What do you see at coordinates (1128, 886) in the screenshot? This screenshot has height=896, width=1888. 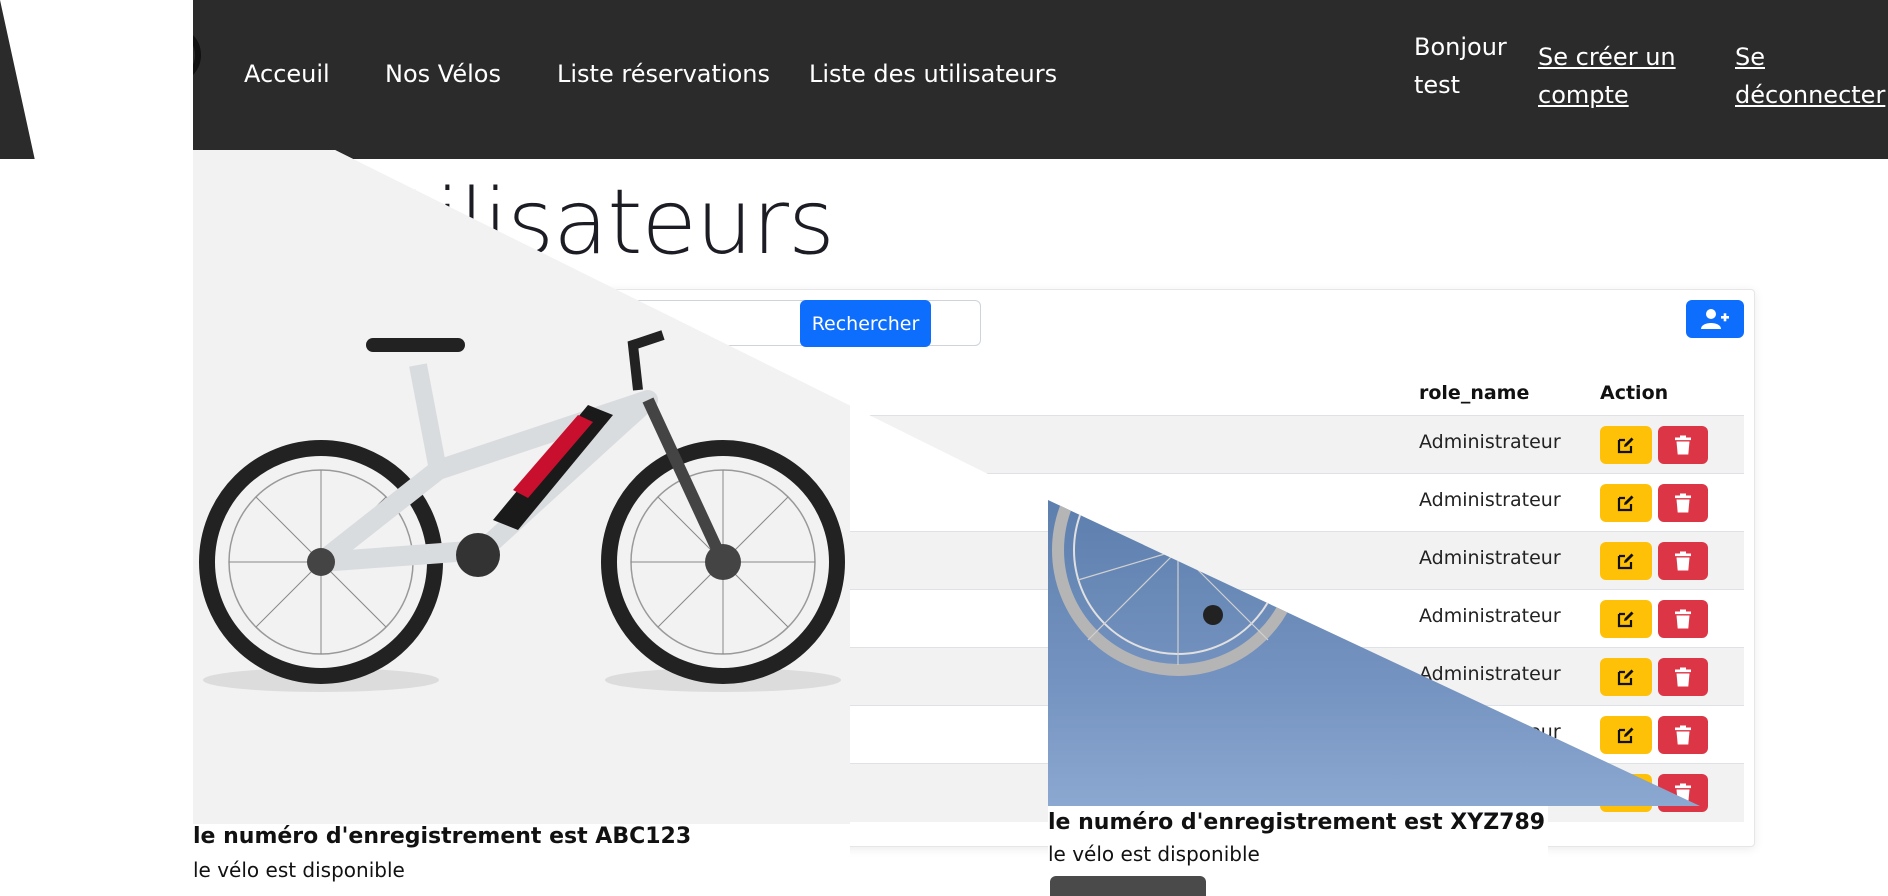 I see `bike-action-button-xyz789` at bounding box center [1128, 886].